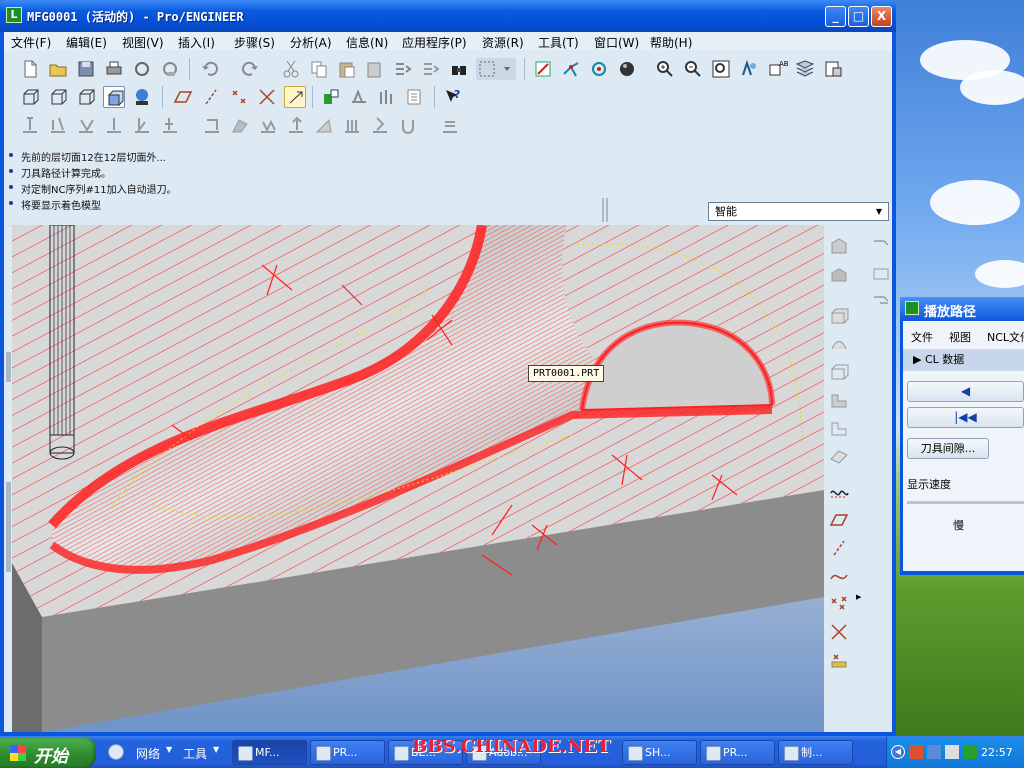  Describe the element at coordinates (212, 125) in the screenshot. I see `mfg-tool-7-icon` at that location.